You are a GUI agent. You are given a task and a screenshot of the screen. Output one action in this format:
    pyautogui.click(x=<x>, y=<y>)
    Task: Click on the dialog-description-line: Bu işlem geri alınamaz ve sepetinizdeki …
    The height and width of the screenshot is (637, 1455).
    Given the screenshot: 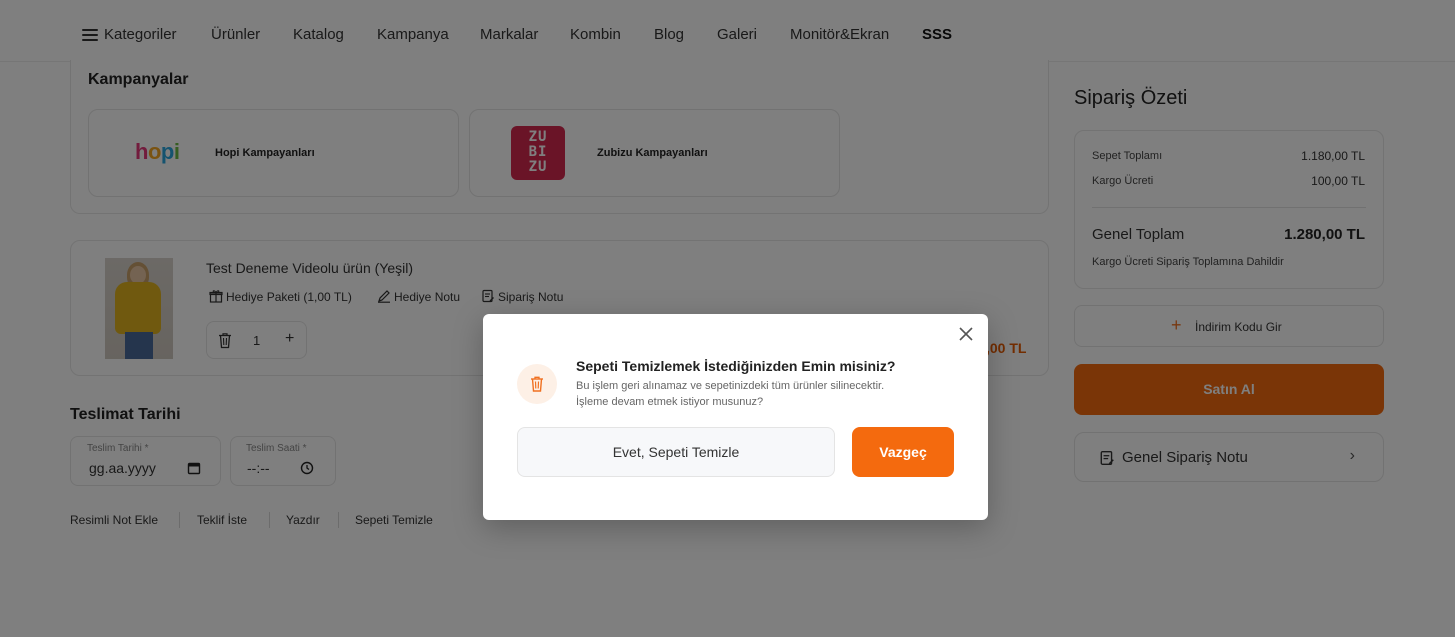 What is the action you would take?
    pyautogui.click(x=730, y=386)
    